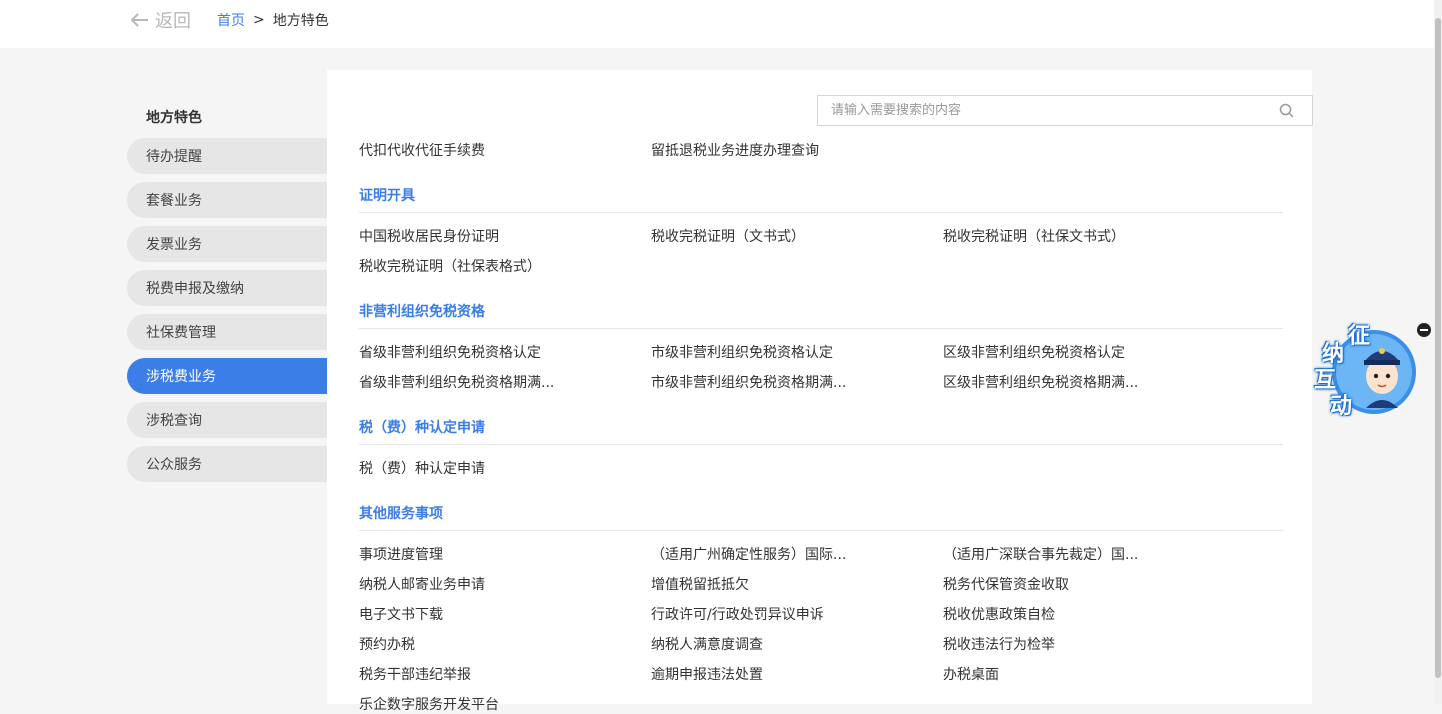 This screenshot has height=714, width=1442. Describe the element at coordinates (227, 288) in the screenshot. I see `sidebar-item-tax-filing: 税费申报及缴纳` at that location.